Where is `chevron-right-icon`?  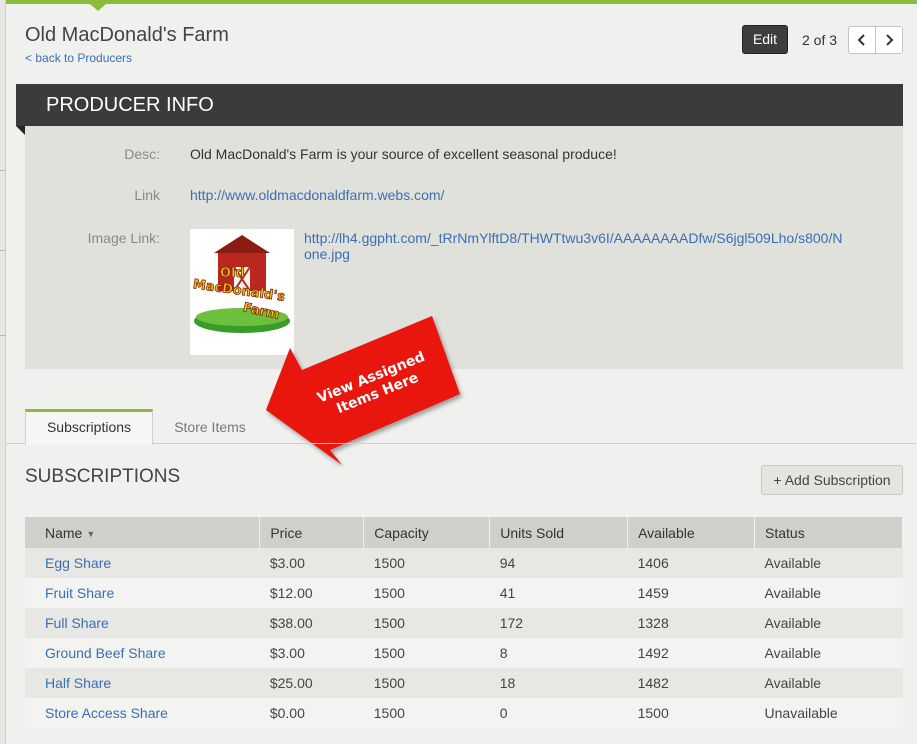
chevron-right-icon is located at coordinates (890, 40).